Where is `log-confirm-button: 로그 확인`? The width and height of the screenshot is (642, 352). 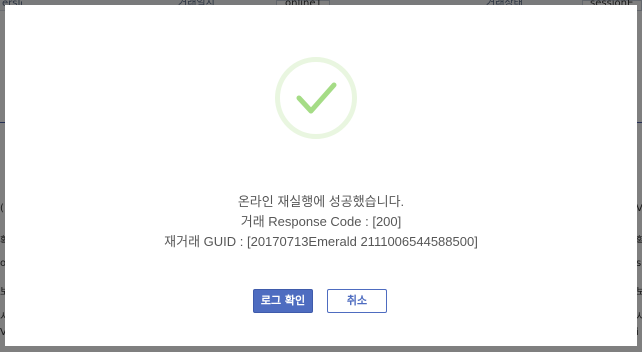 log-confirm-button: 로그 확인 is located at coordinates (283, 301).